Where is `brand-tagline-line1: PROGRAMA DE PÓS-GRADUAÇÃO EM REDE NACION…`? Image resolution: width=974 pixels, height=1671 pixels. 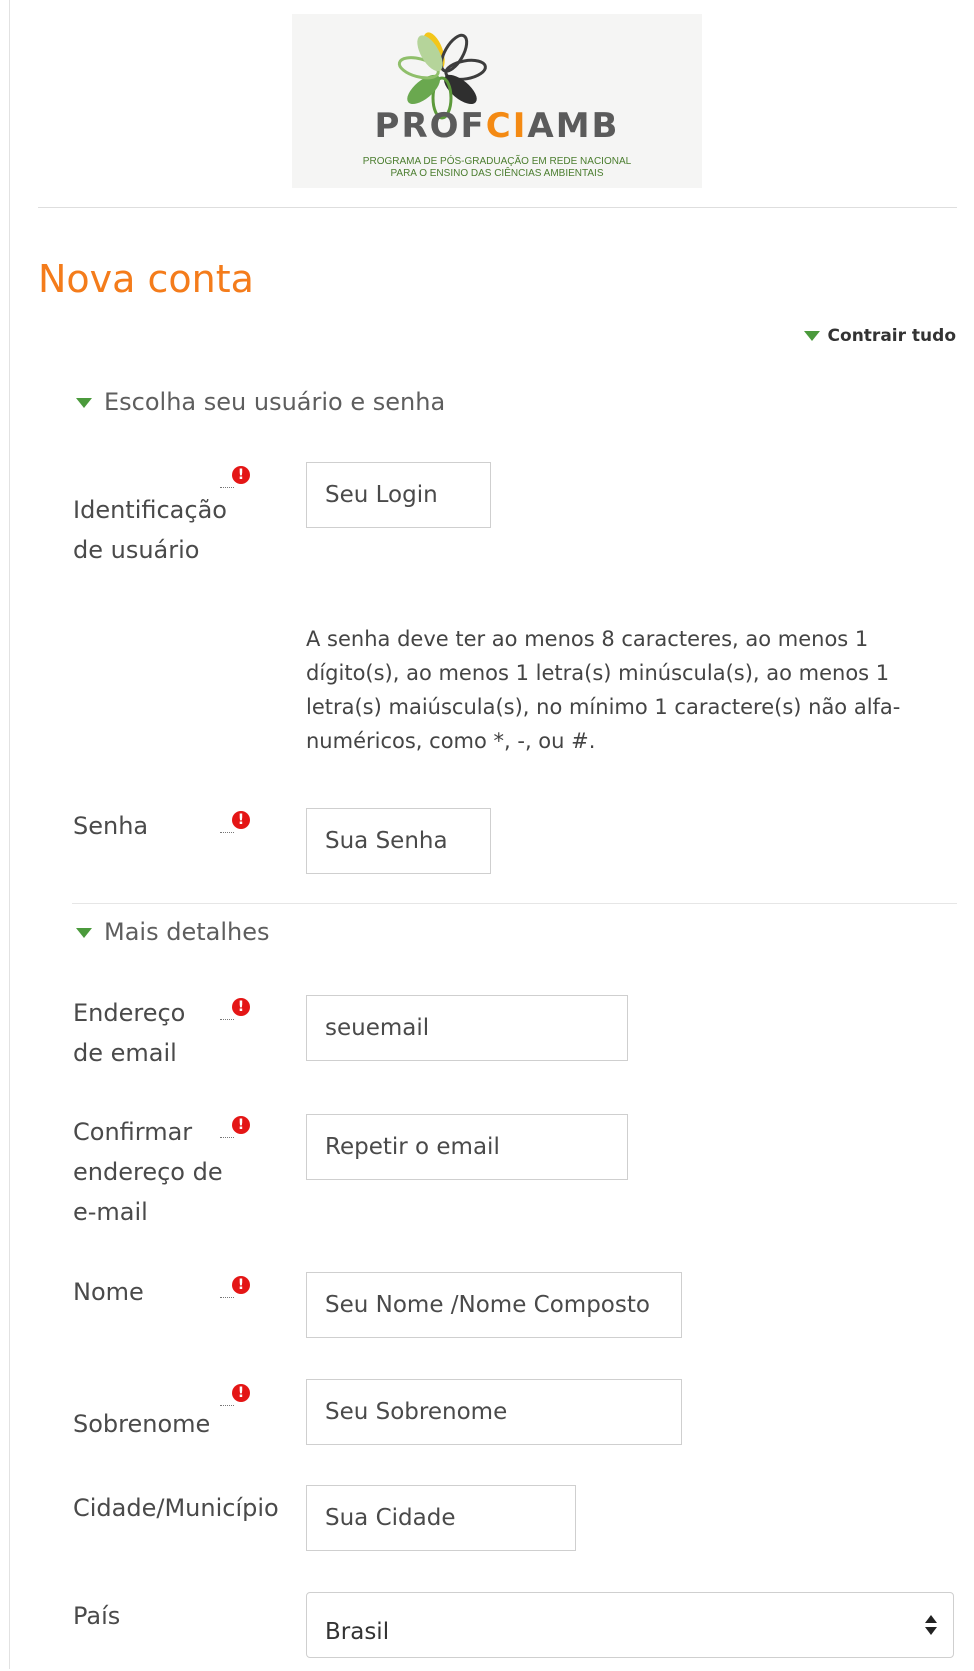
brand-tagline-line1: PROGRAMA DE PÓS-GRADUAÇÃO EM REDE NACION… is located at coordinates (497, 161).